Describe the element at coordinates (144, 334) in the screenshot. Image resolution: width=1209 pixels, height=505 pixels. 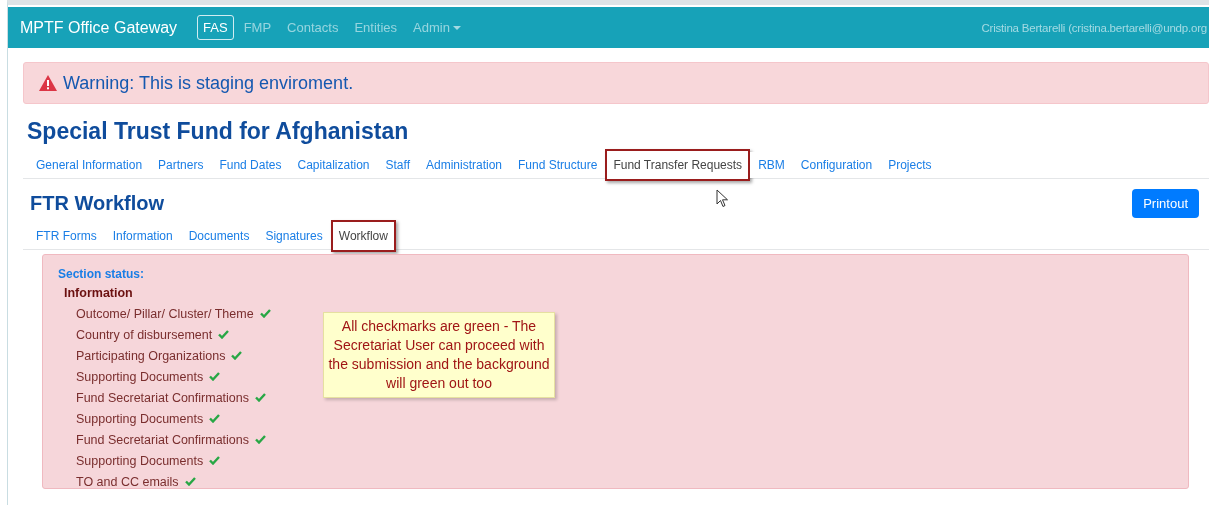
I see `status-item: Country of disbursement` at that location.